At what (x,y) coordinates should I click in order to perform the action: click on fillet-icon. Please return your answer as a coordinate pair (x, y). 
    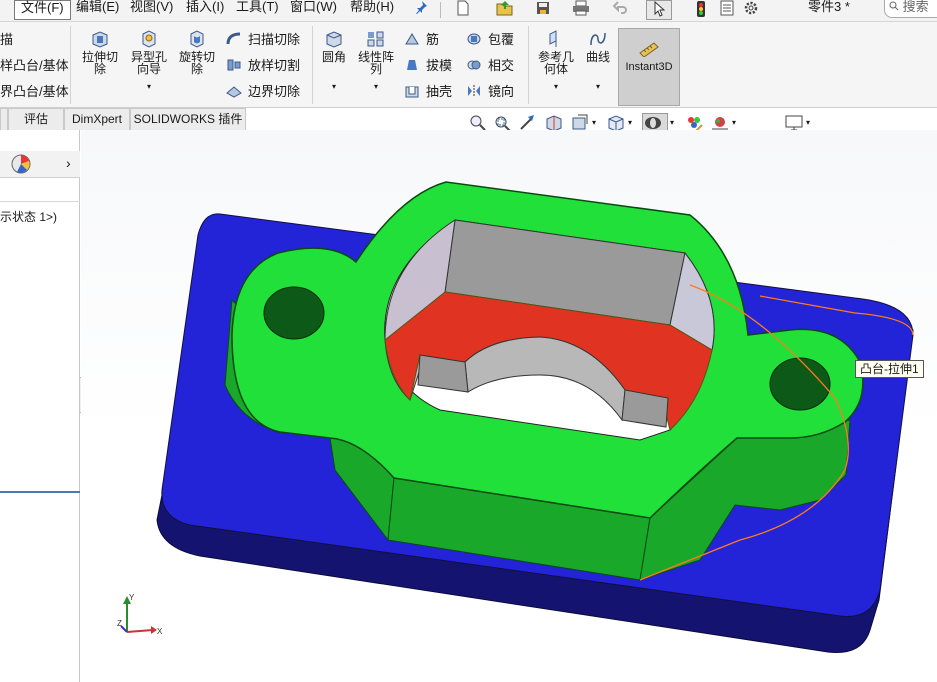
    Looking at the image, I should click on (334, 39).